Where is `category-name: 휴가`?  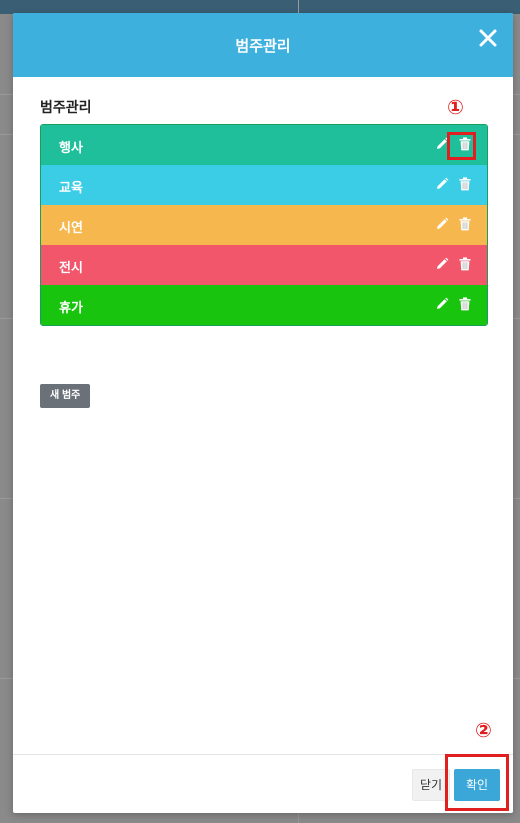 category-name: 휴가 is located at coordinates (71, 308).